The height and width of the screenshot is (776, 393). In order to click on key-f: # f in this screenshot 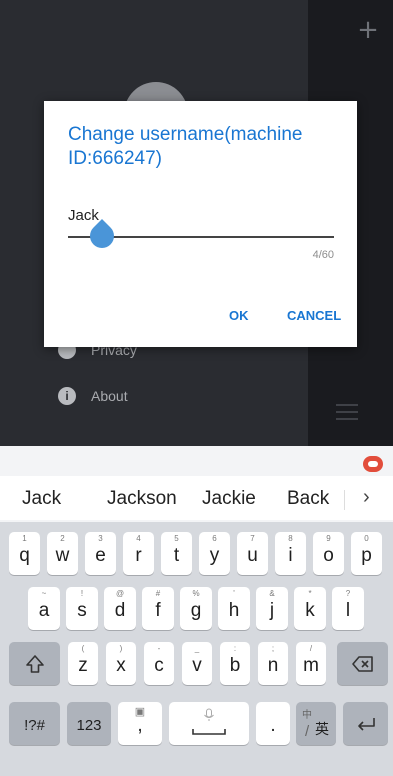, I will do `click(158, 608)`.